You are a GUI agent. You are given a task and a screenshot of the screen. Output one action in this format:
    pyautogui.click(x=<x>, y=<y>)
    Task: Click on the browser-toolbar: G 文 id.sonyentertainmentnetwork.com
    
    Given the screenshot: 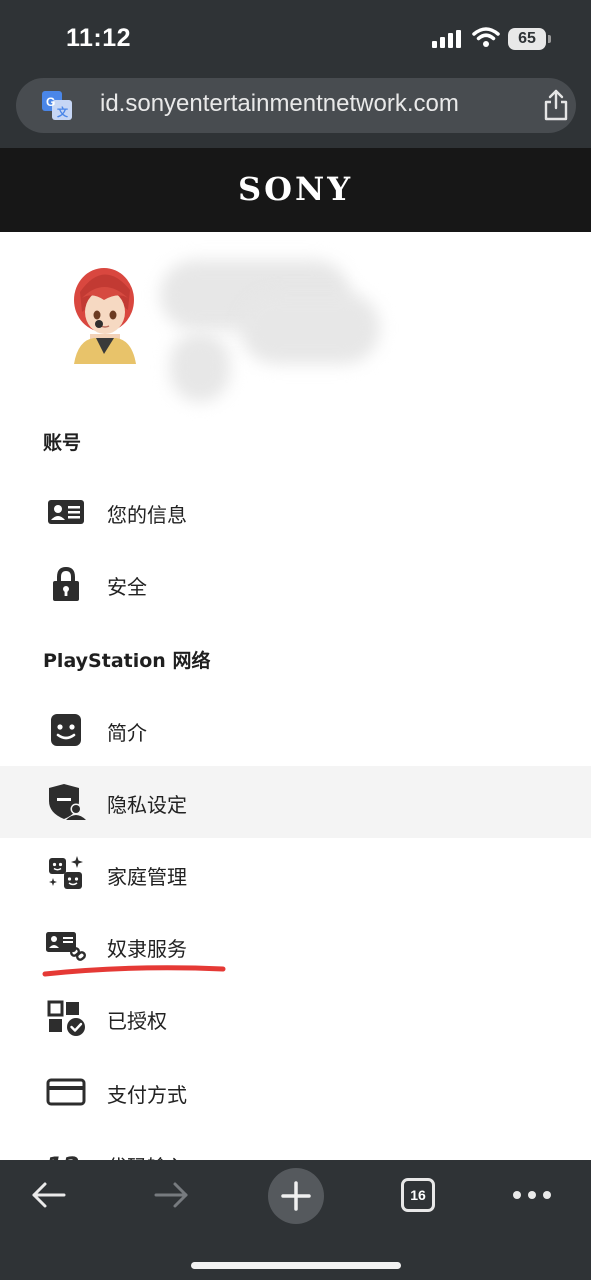 What is the action you would take?
    pyautogui.click(x=295, y=112)
    